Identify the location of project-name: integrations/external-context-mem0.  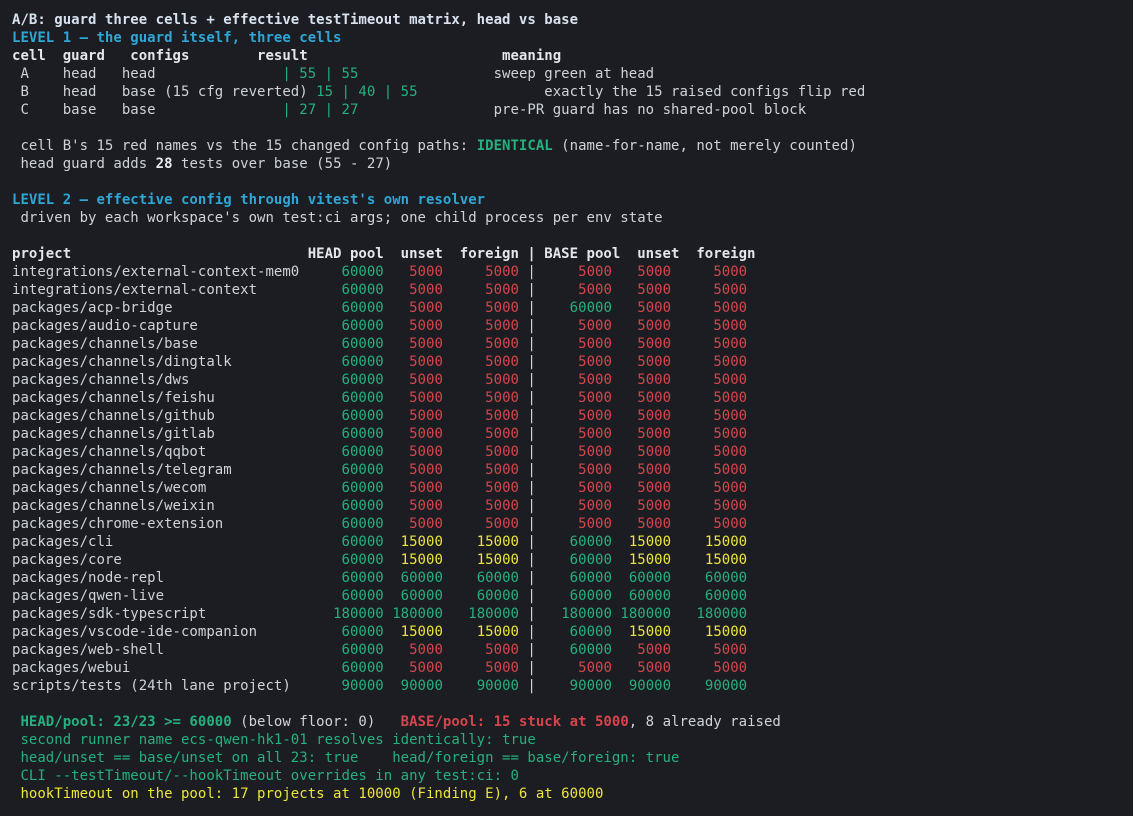
(160, 272).